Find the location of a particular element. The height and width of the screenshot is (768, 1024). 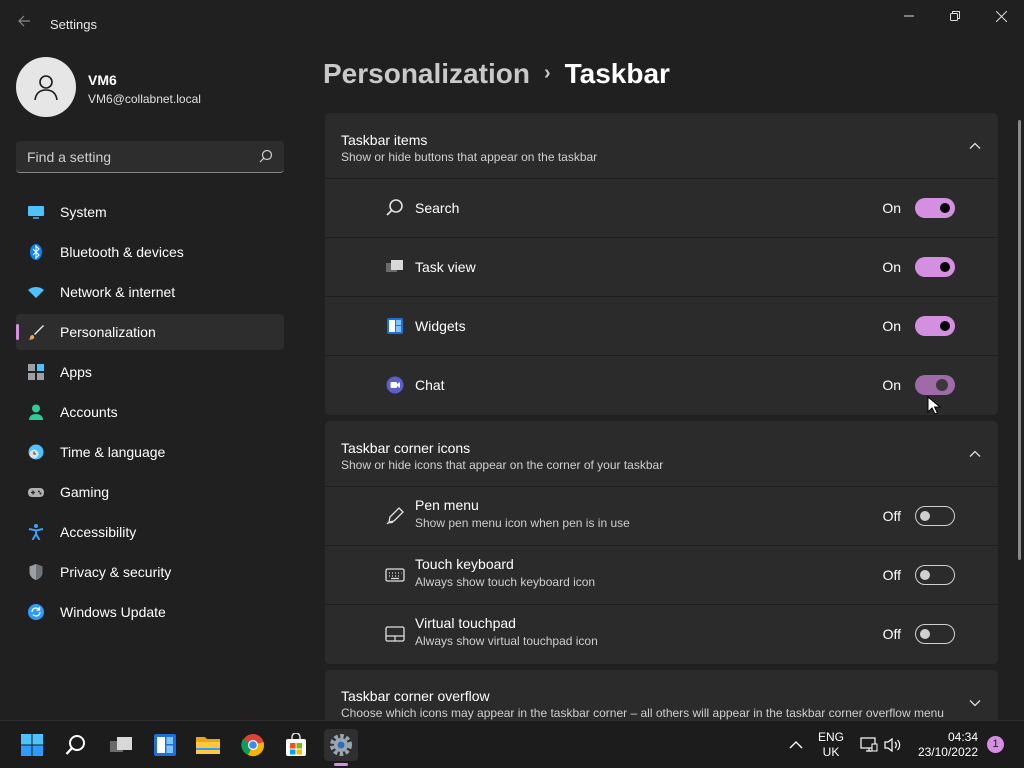

person-icon is located at coordinates (36, 412).